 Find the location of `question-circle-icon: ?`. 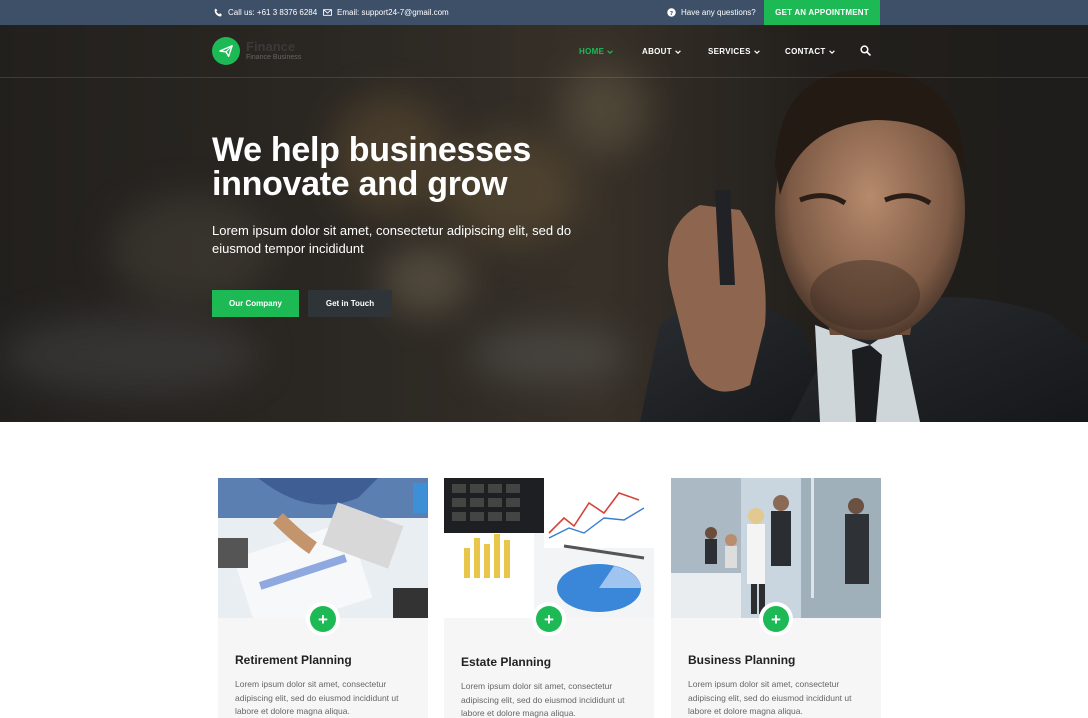

question-circle-icon: ? is located at coordinates (671, 12).